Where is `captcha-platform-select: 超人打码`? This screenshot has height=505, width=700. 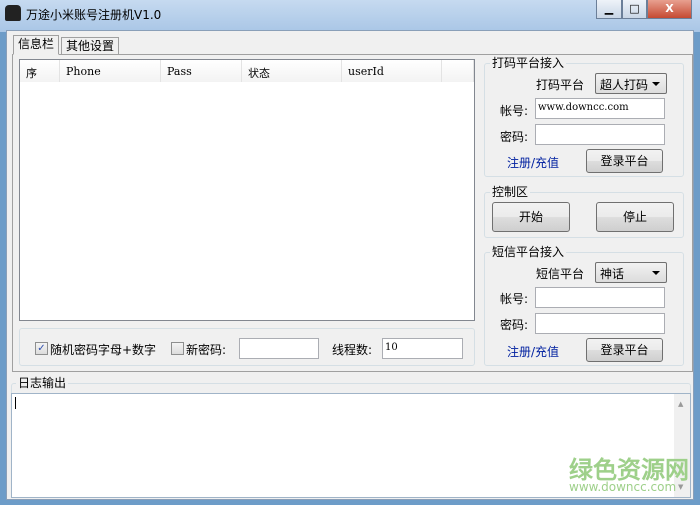 captcha-platform-select: 超人打码 is located at coordinates (631, 83).